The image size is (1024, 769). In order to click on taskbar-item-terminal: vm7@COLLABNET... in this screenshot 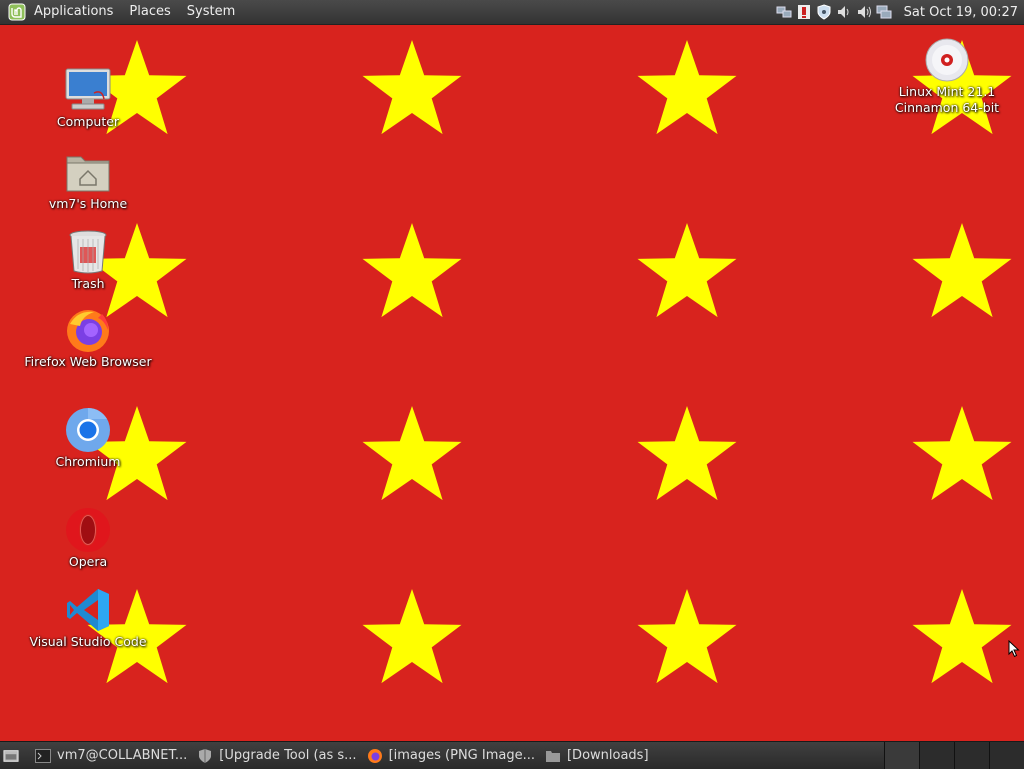, I will do `click(112, 755)`.